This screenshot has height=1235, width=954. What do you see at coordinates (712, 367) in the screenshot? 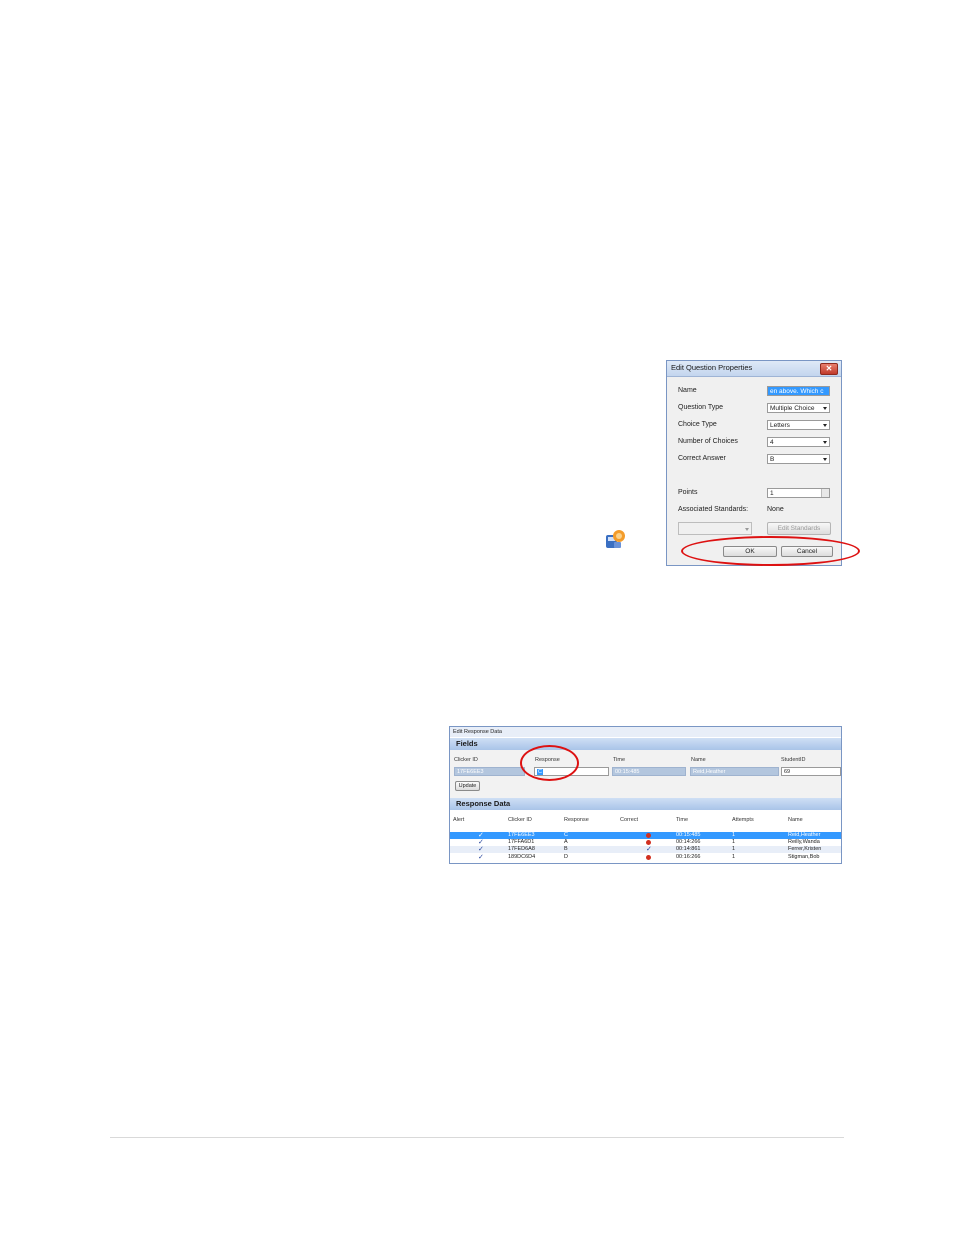
I see `dialog-title: Edit Question Properties` at bounding box center [712, 367].